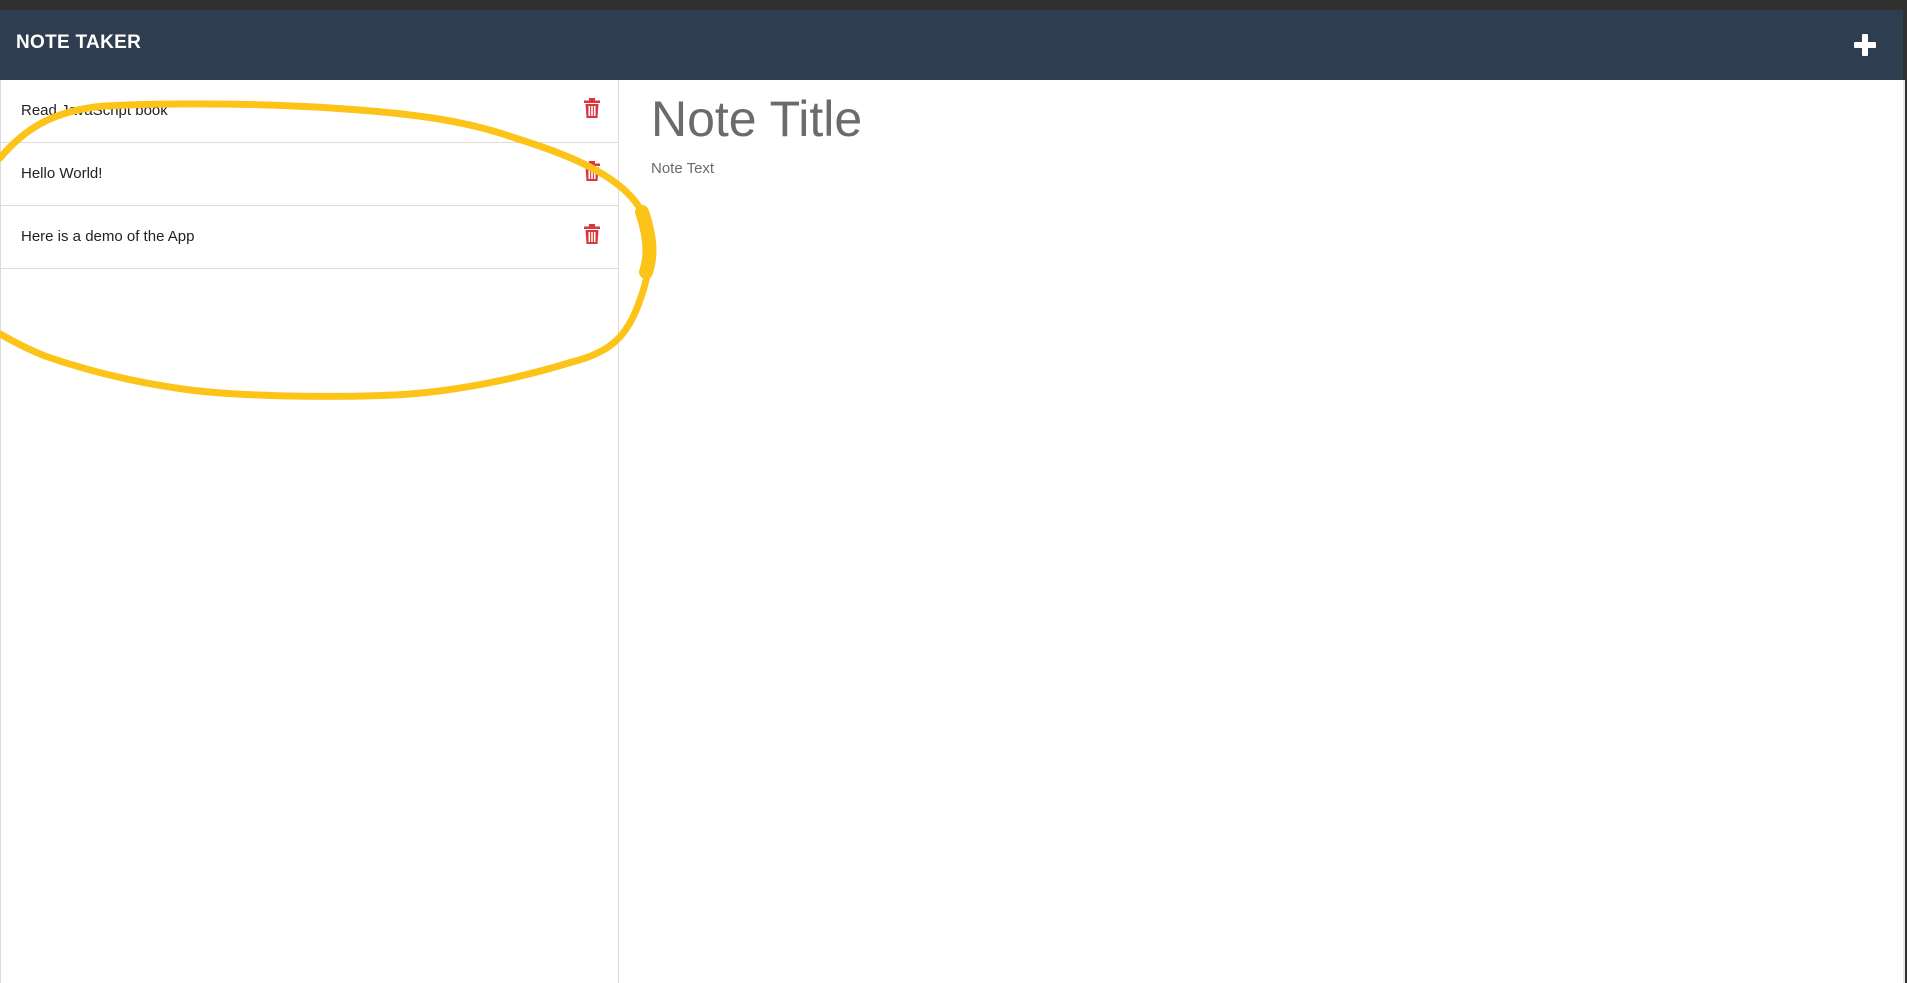 Image resolution: width=1907 pixels, height=983 pixels. I want to click on window-top-strip, so click(953, 5).